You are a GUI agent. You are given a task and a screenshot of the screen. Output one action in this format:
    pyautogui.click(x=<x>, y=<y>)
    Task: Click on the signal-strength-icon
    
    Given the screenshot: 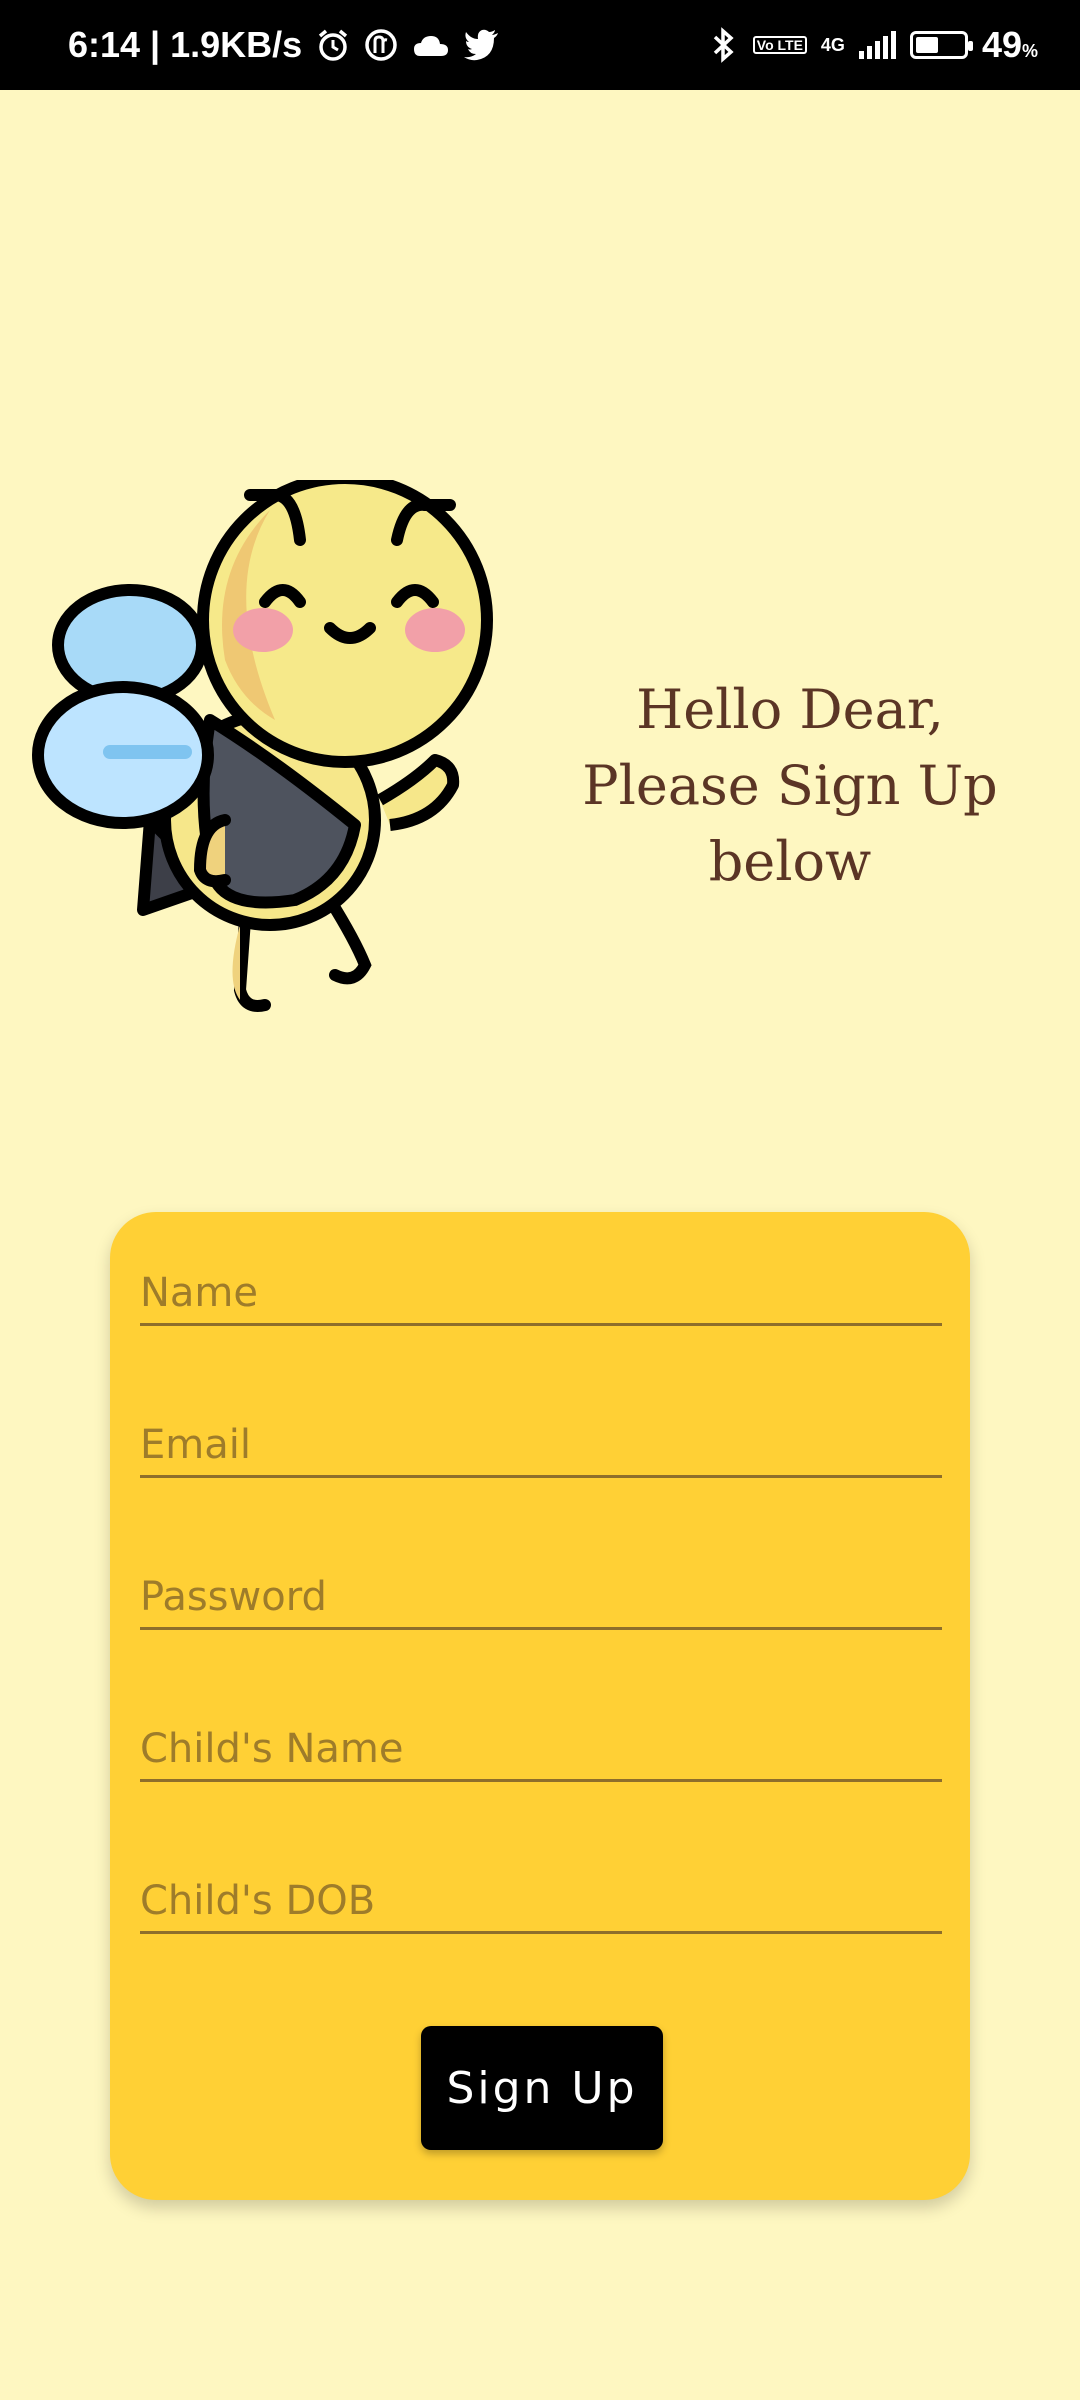 What is the action you would take?
    pyautogui.click(x=877, y=45)
    